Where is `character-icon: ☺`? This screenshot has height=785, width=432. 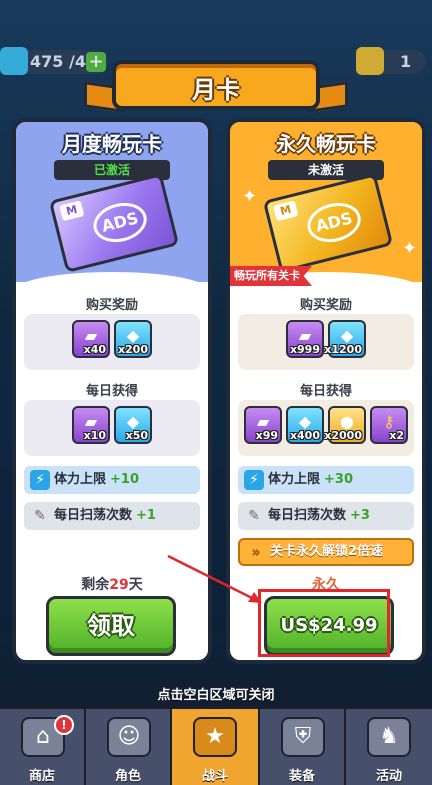
character-icon: ☺ is located at coordinates (129, 737).